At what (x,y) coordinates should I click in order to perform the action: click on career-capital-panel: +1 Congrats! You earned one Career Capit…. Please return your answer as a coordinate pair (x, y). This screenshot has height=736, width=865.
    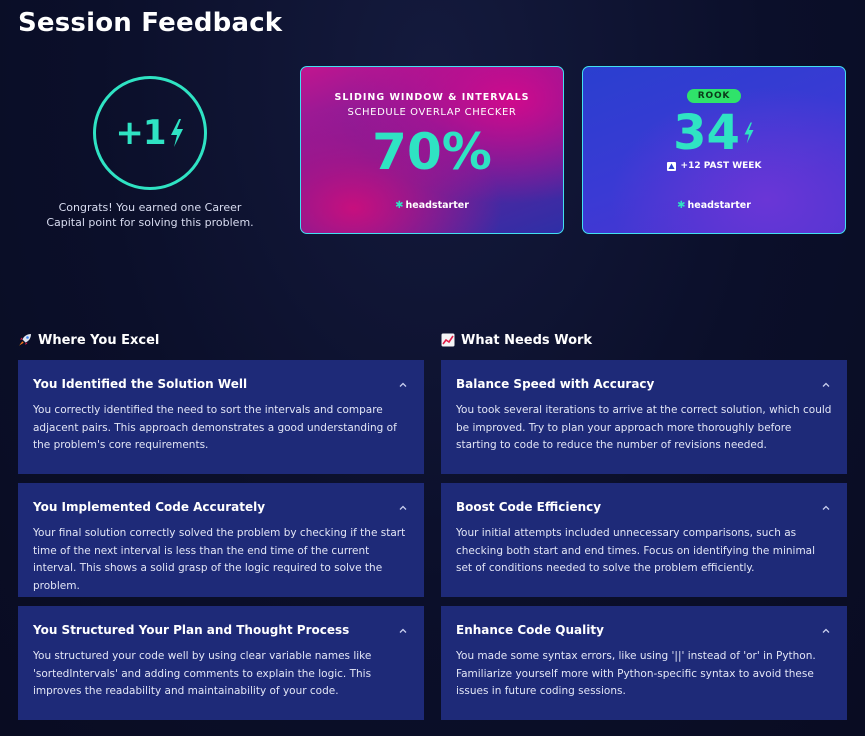
    Looking at the image, I should click on (150, 155).